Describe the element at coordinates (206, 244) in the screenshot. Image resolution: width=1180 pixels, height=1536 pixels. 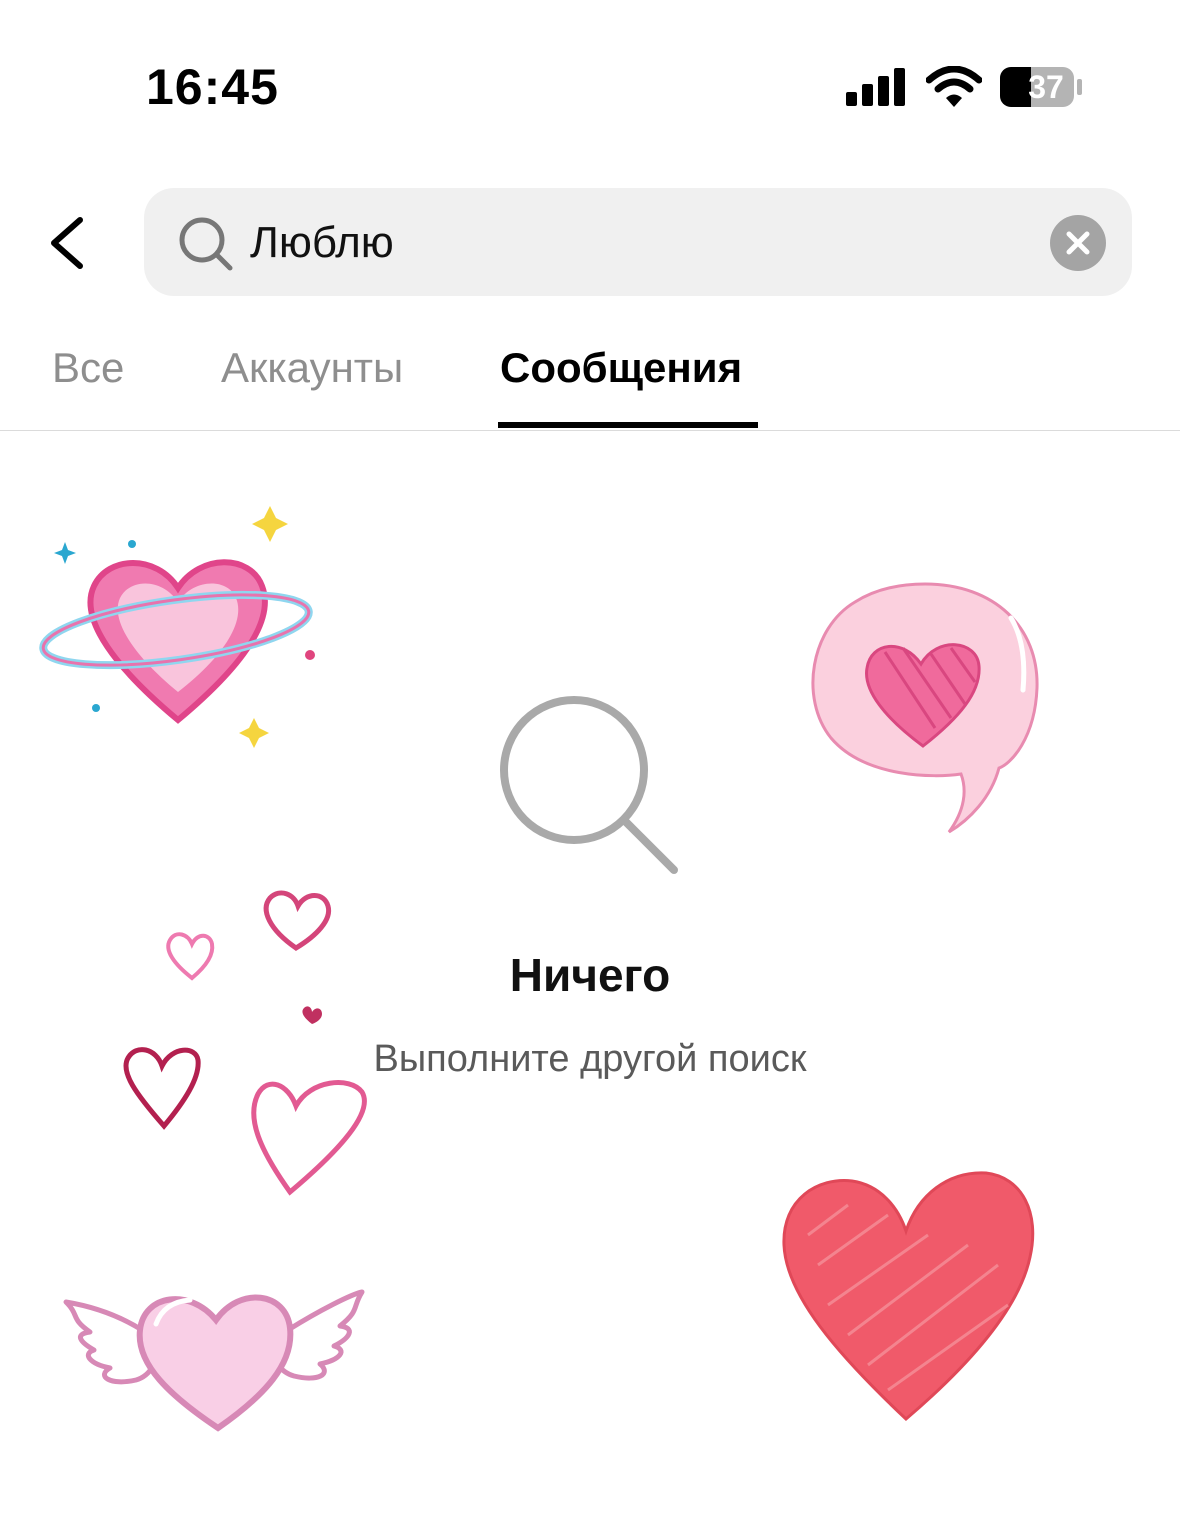
I see `search-icon` at that location.